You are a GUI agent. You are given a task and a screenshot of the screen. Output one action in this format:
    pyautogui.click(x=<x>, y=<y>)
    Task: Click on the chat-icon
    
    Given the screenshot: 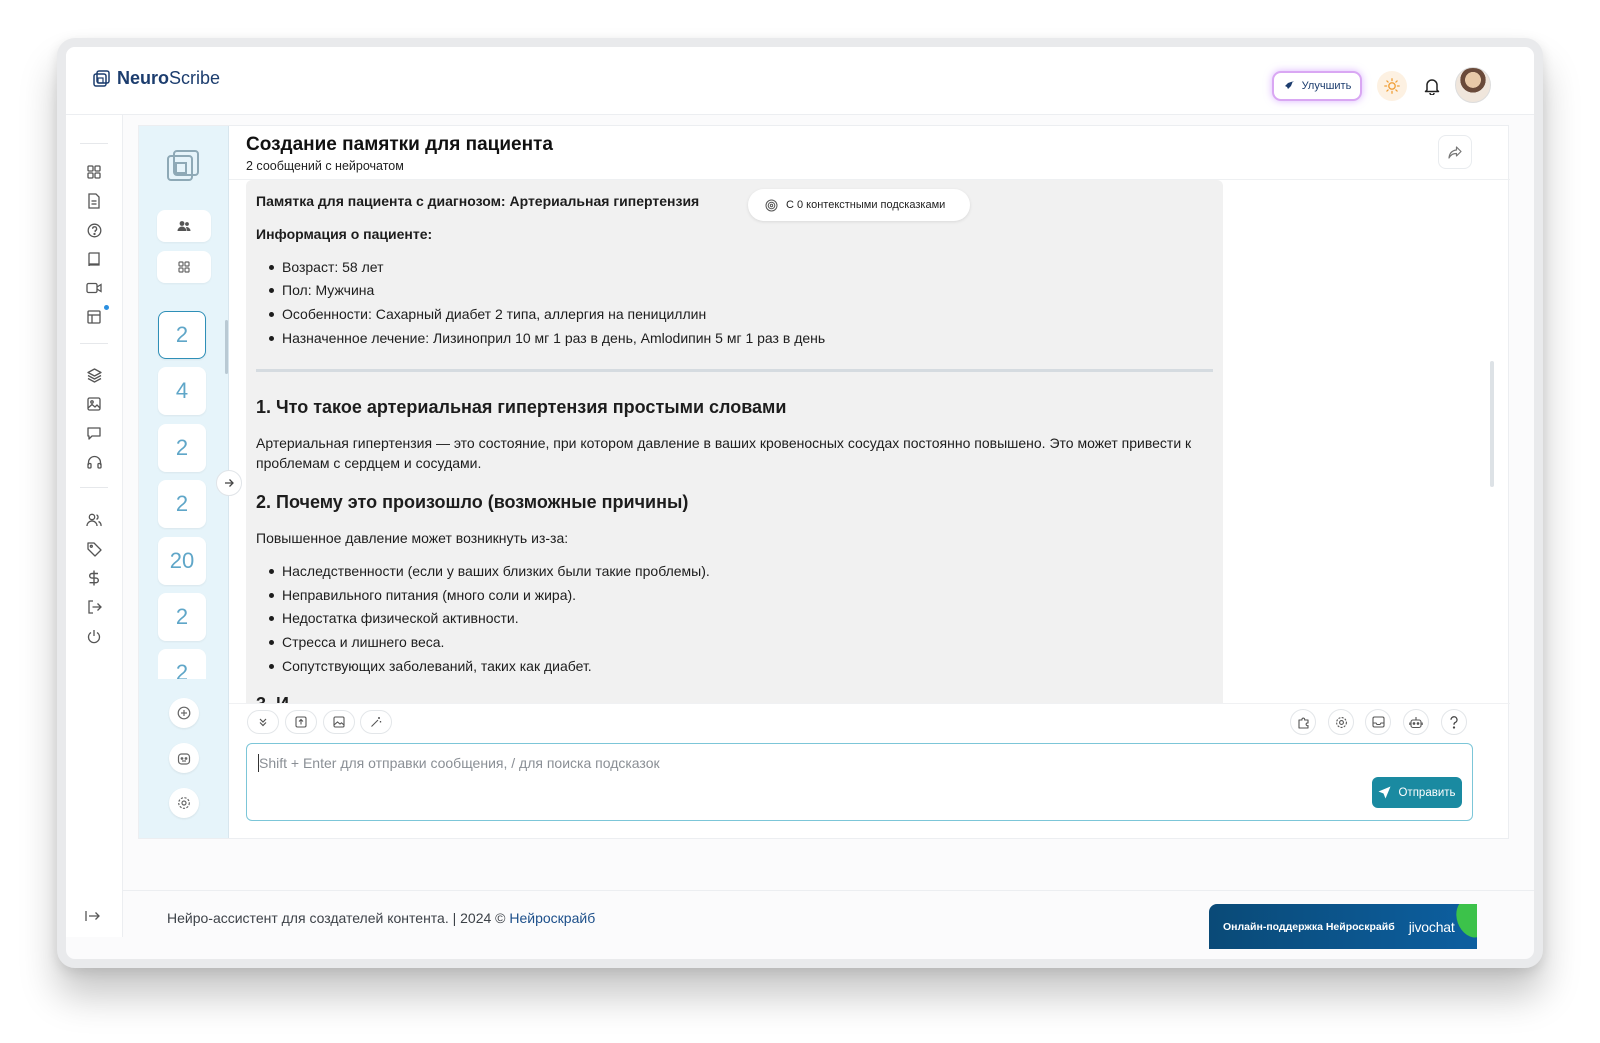 What is the action you would take?
    pyautogui.click(x=94, y=433)
    